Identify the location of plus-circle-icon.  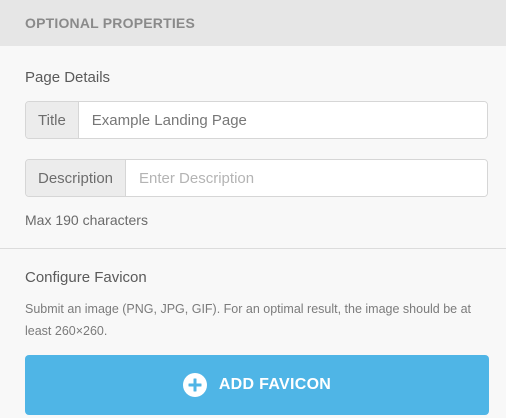
(194, 385).